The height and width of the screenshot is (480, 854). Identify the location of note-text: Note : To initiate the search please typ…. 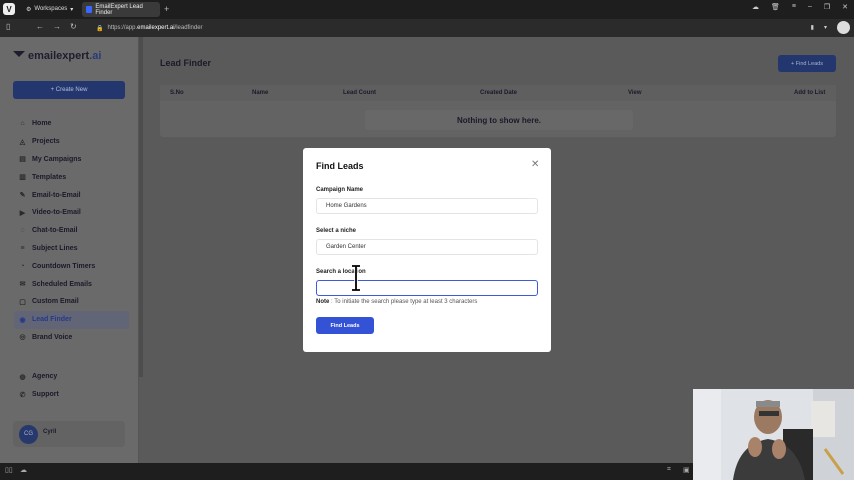
(397, 302).